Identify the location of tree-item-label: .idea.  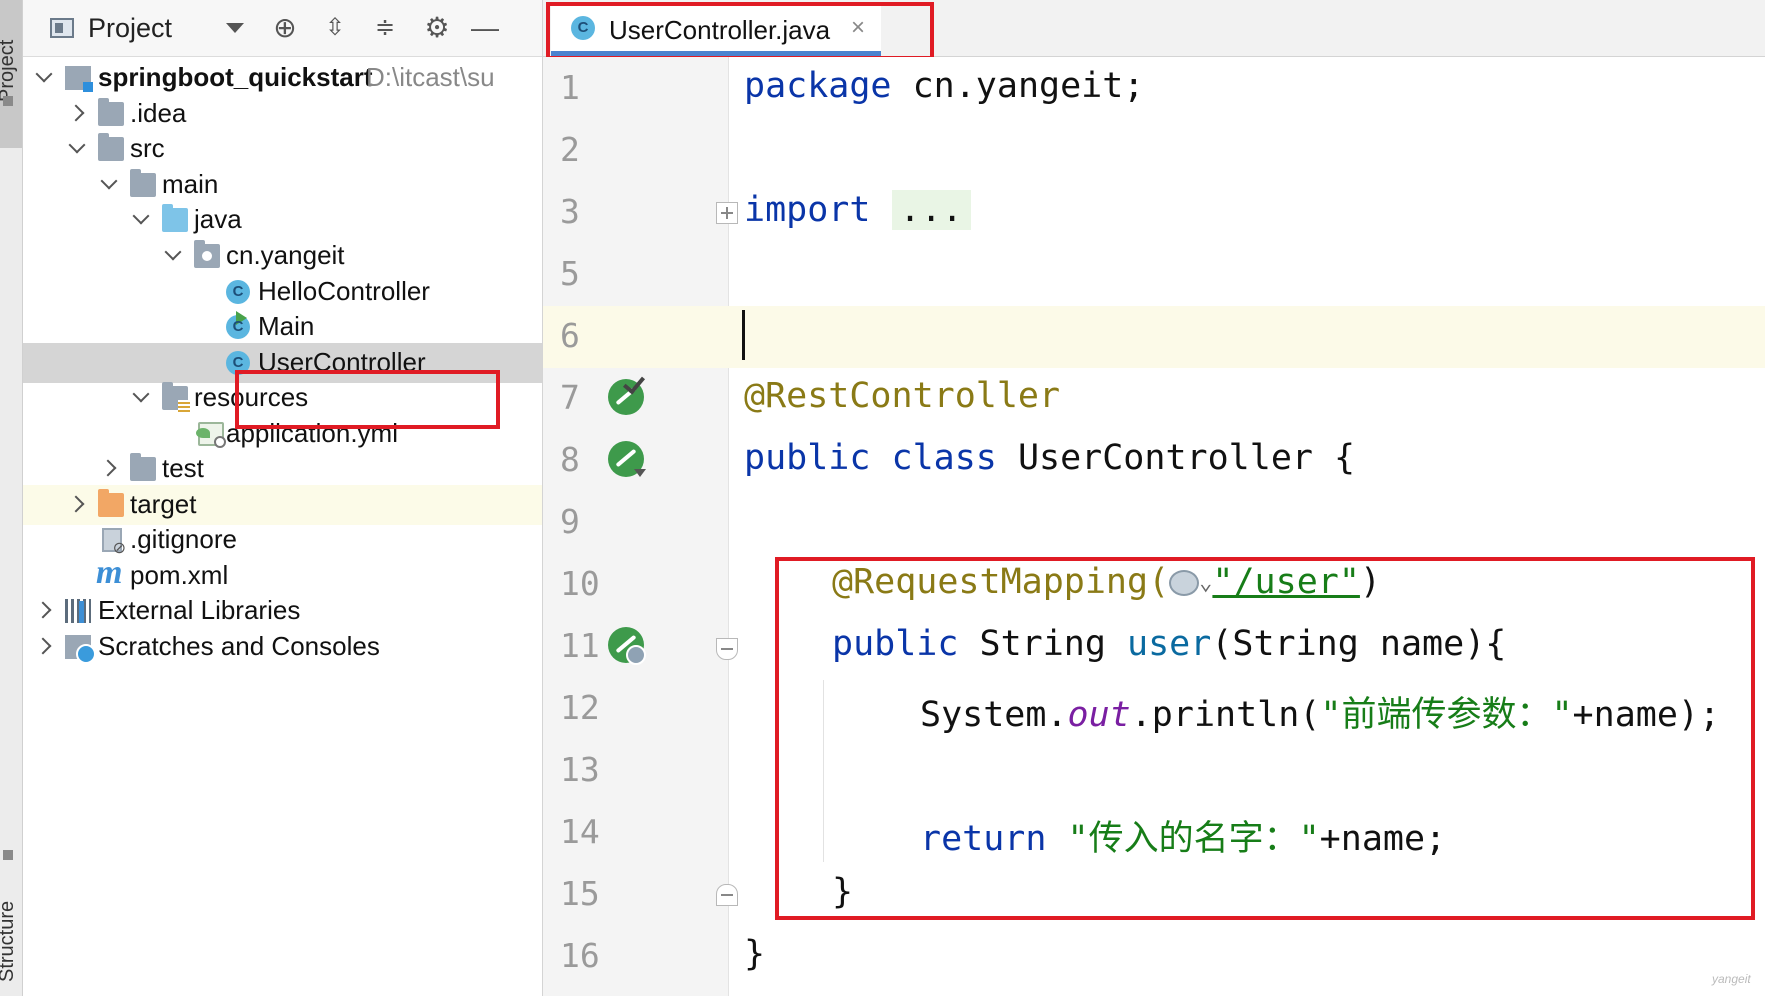
(158, 113).